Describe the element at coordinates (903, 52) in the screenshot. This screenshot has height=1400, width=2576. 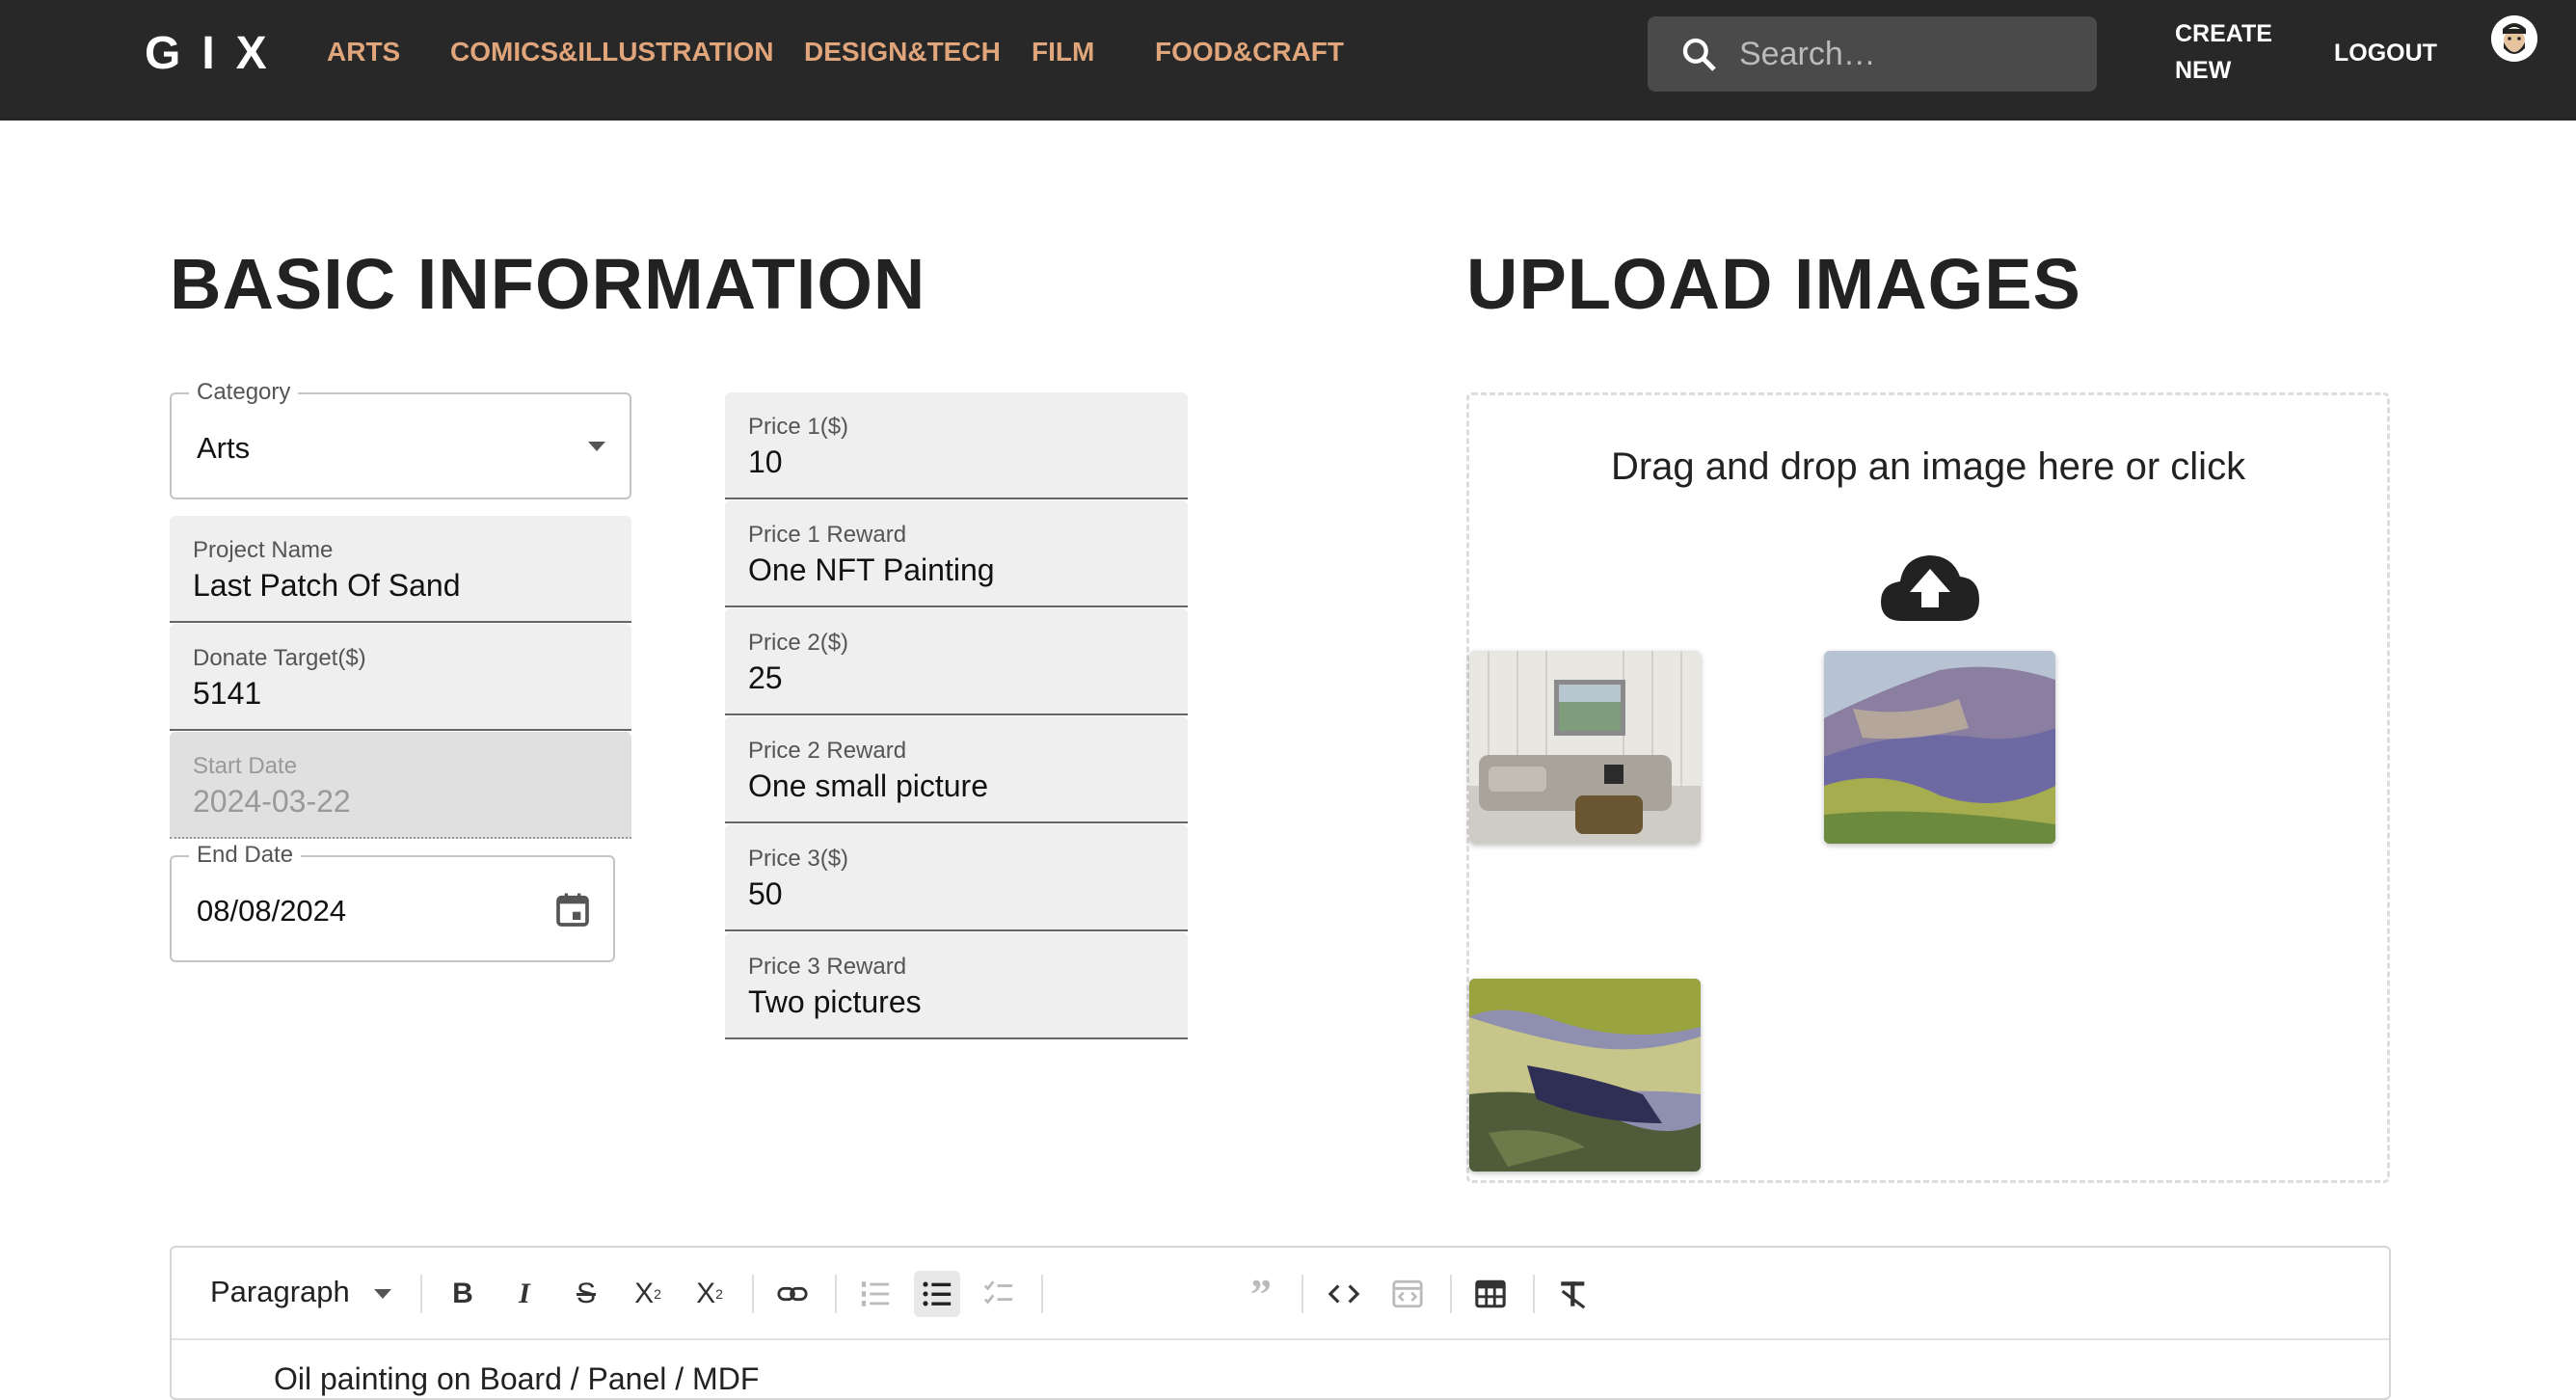
I see `nav-link-design-tech: DESIGN&TECH` at that location.